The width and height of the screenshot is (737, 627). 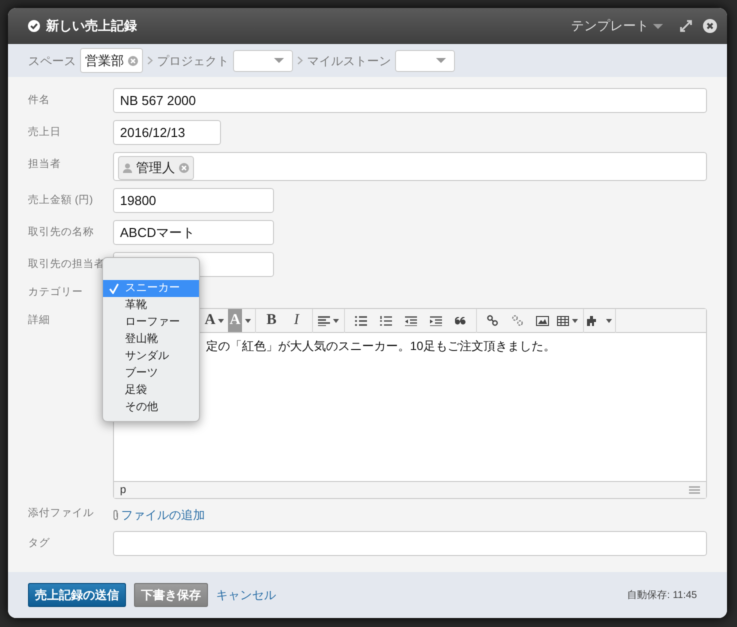 What do you see at coordinates (360, 321) in the screenshot?
I see `list-icon` at bounding box center [360, 321].